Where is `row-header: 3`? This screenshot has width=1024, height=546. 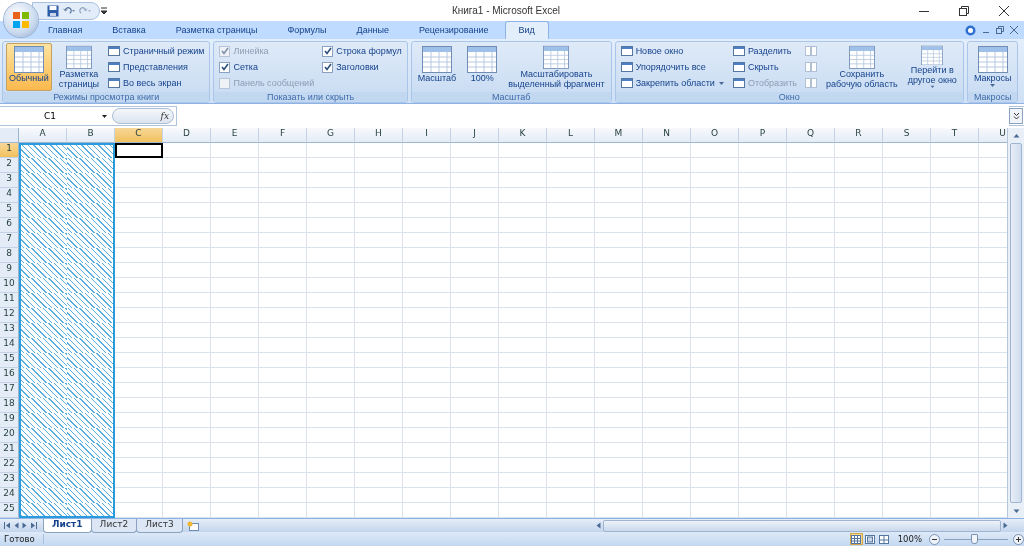
row-header: 3 is located at coordinates (9, 180).